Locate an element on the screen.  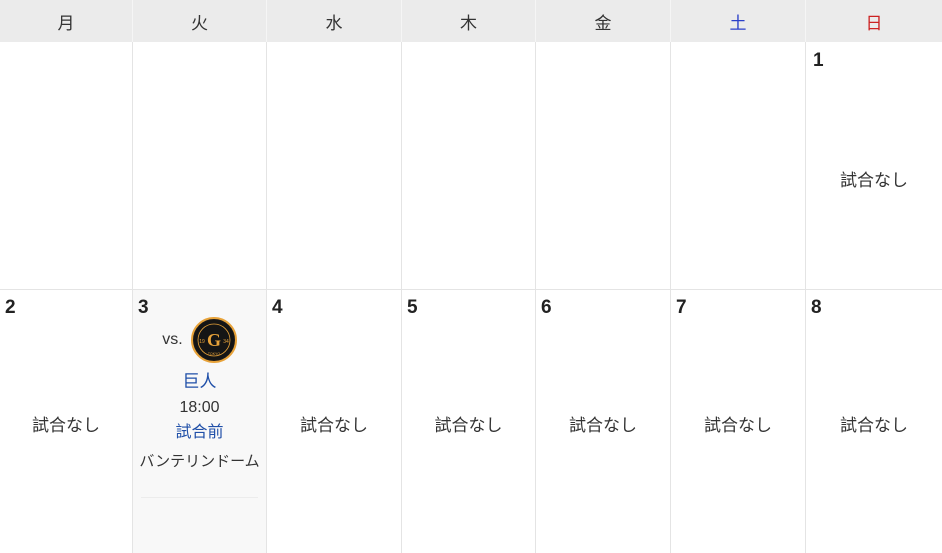
weekday-mon: 月 is located at coordinates (66, 21).